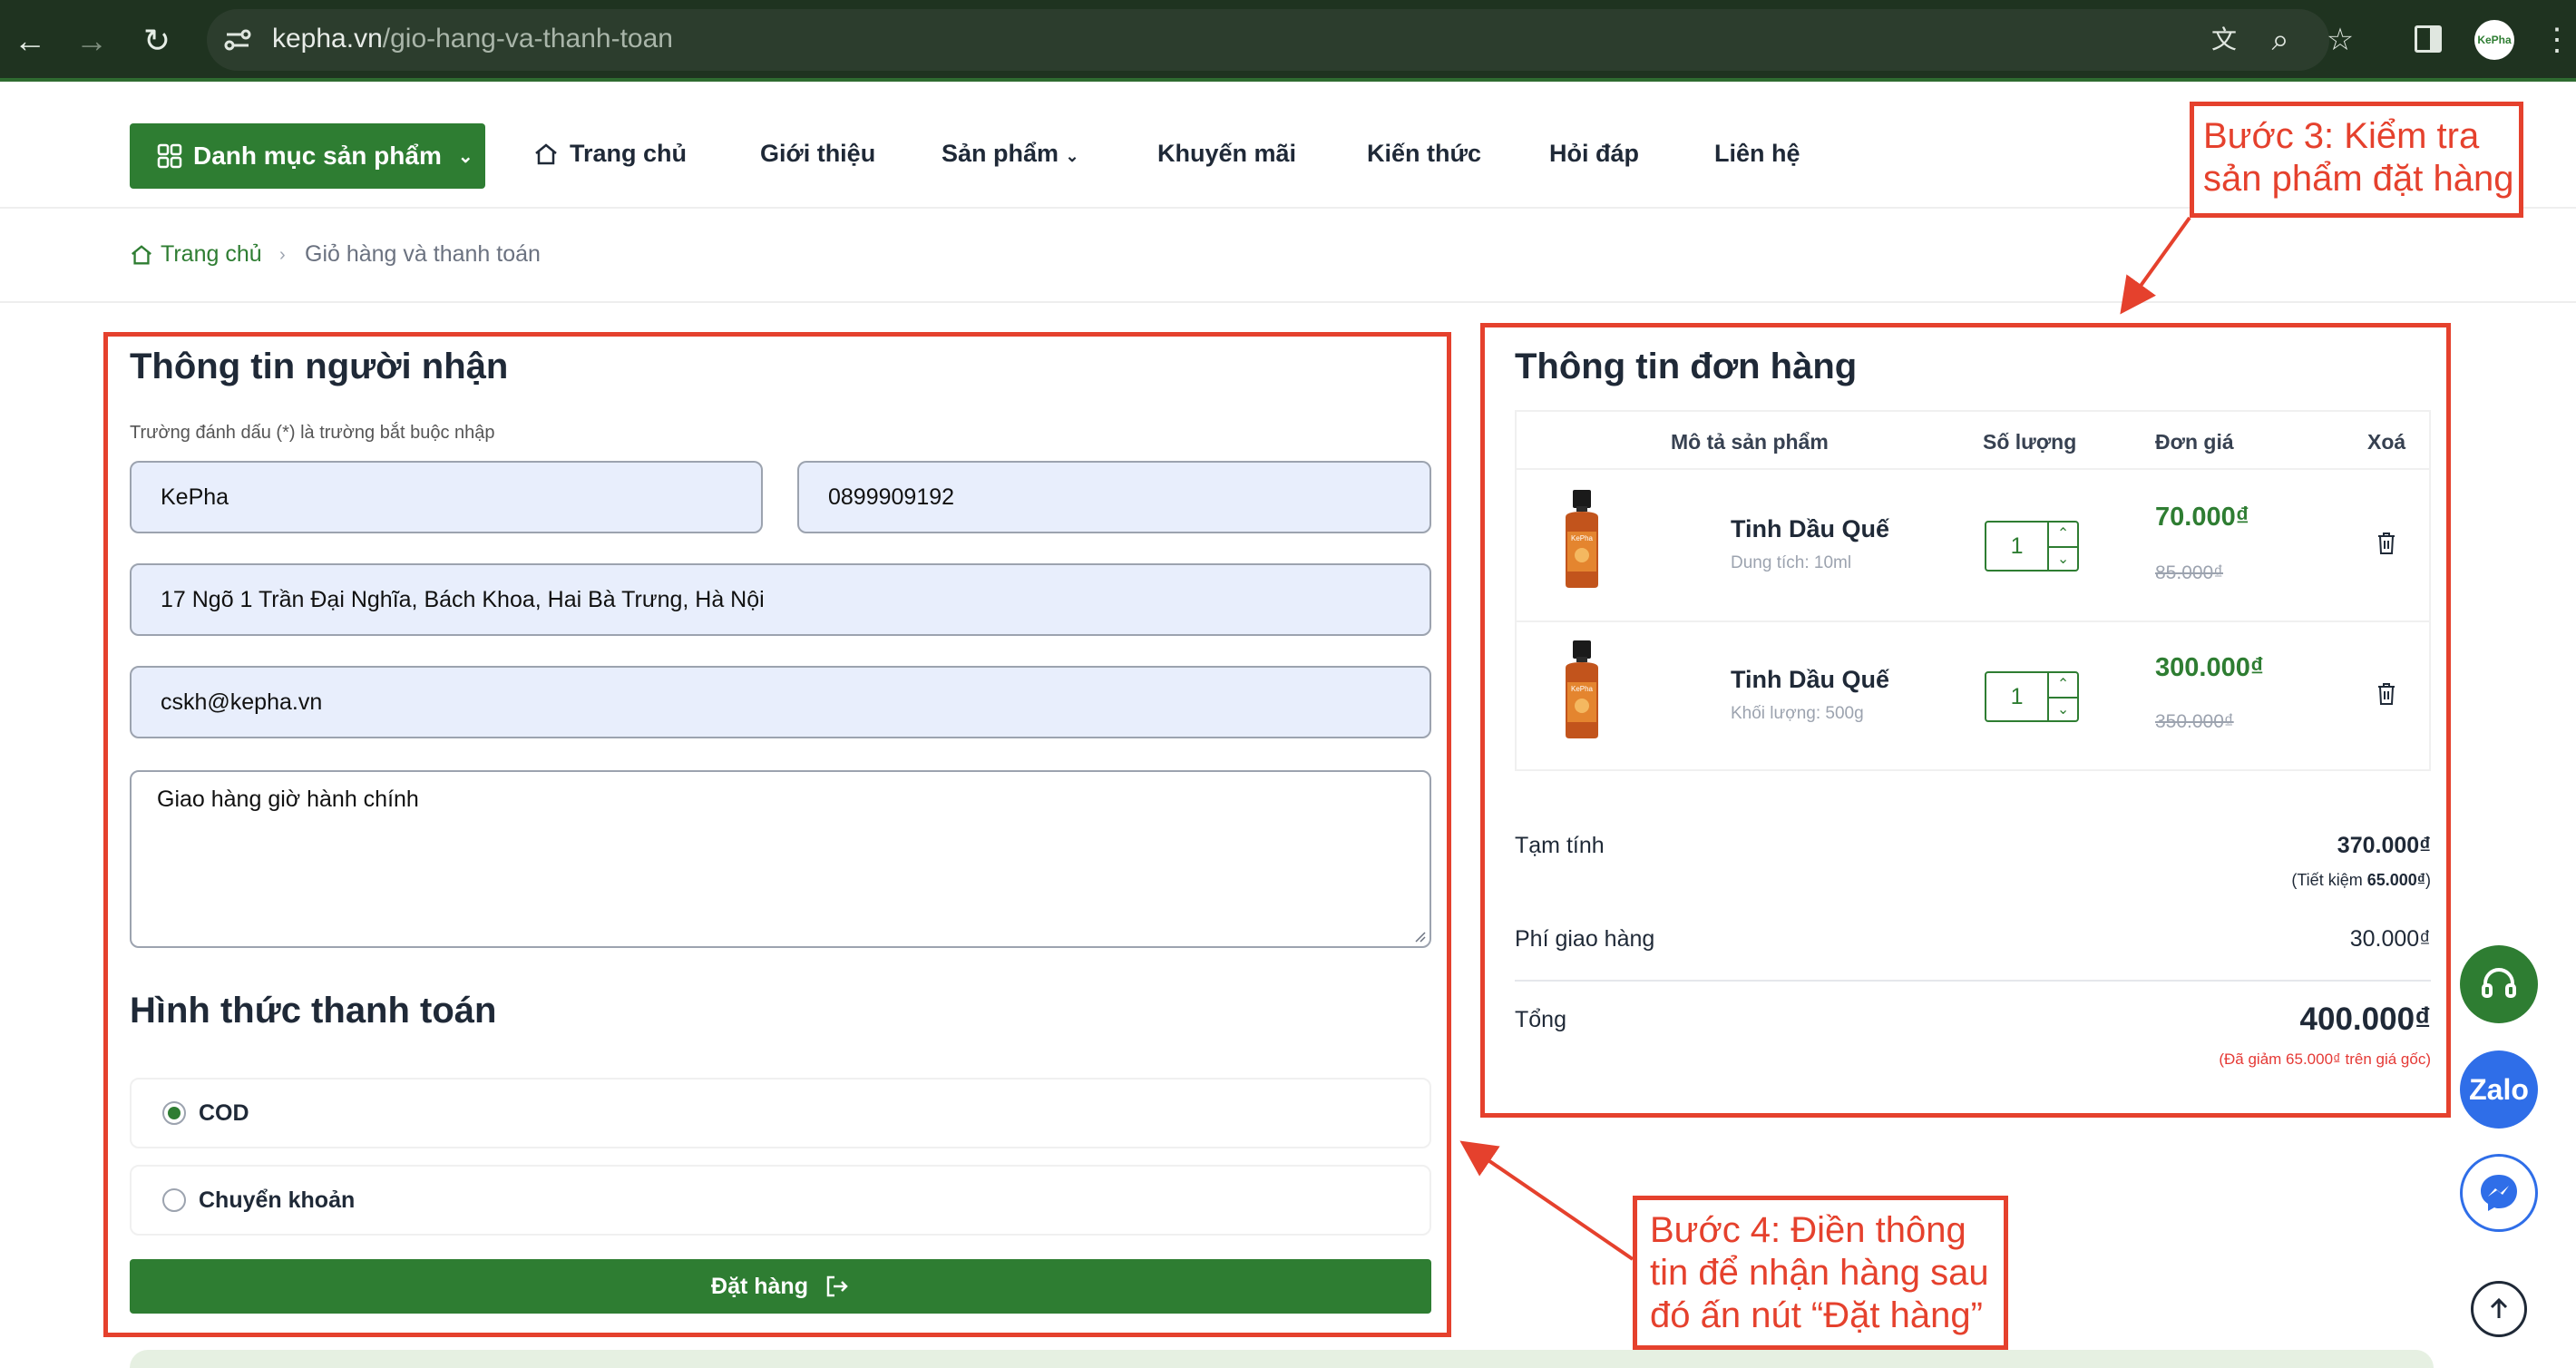 The width and height of the screenshot is (2576, 1368). I want to click on zalo-chat-button: Zalo, so click(2499, 1089).